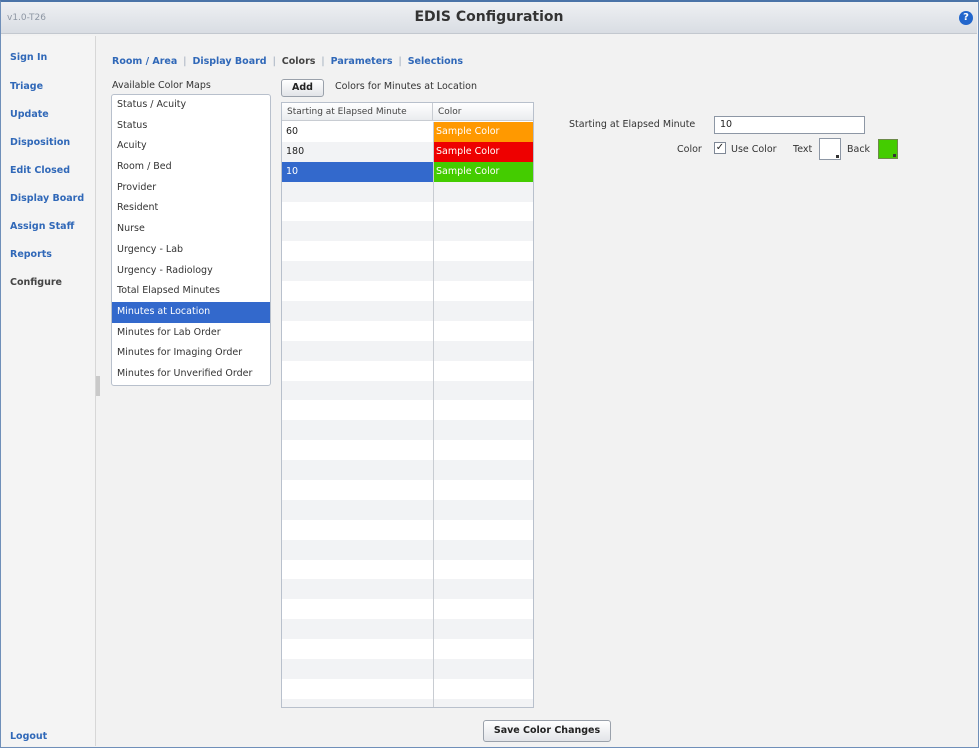 This screenshot has height=748, width=979. What do you see at coordinates (144, 61) in the screenshot?
I see `tab-room-area: Room / Area` at bounding box center [144, 61].